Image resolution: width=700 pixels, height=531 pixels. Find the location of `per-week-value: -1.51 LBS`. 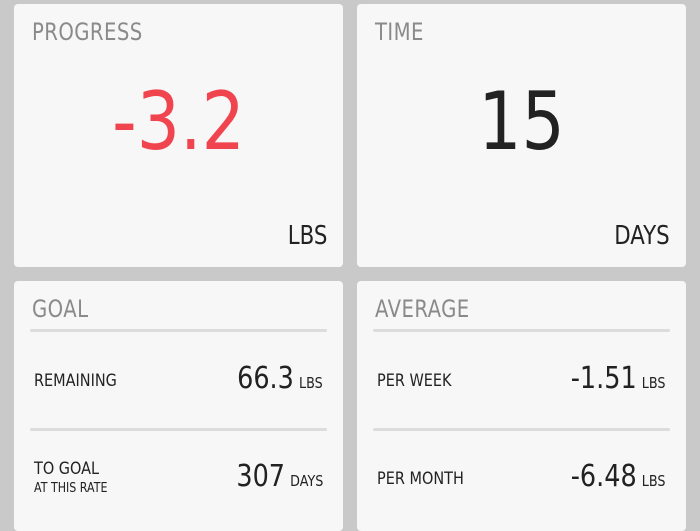

per-week-value: -1.51 LBS is located at coordinates (618, 378).